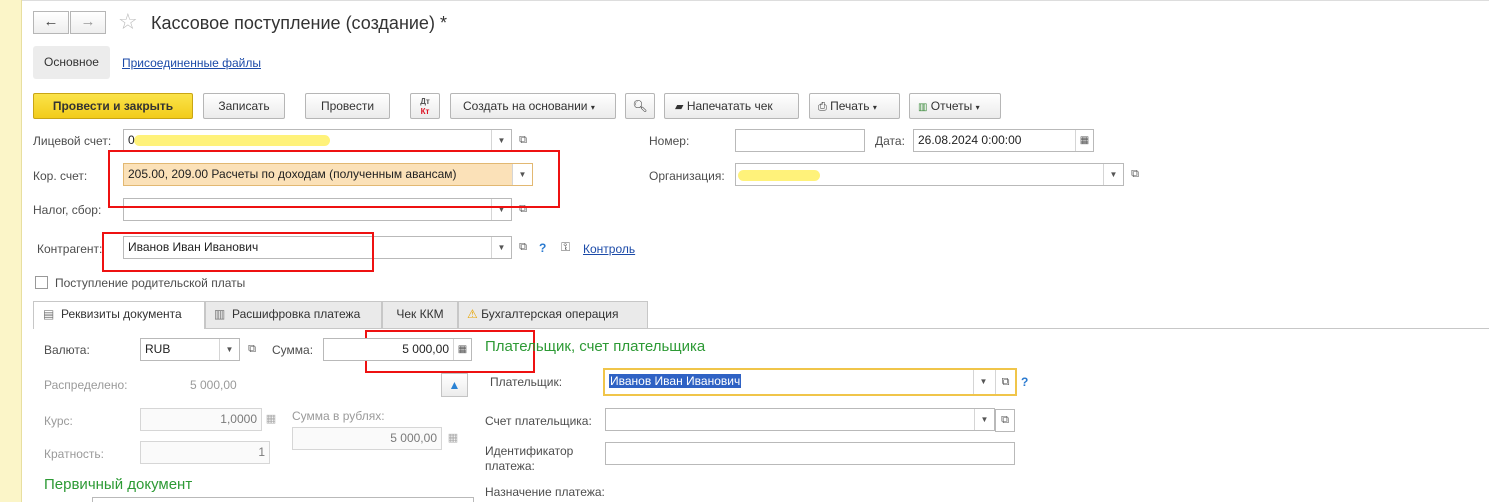 The width and height of the screenshot is (1489, 502). What do you see at coordinates (118, 484) in the screenshot?
I see `primary-doc-heading: Первичный документ` at bounding box center [118, 484].